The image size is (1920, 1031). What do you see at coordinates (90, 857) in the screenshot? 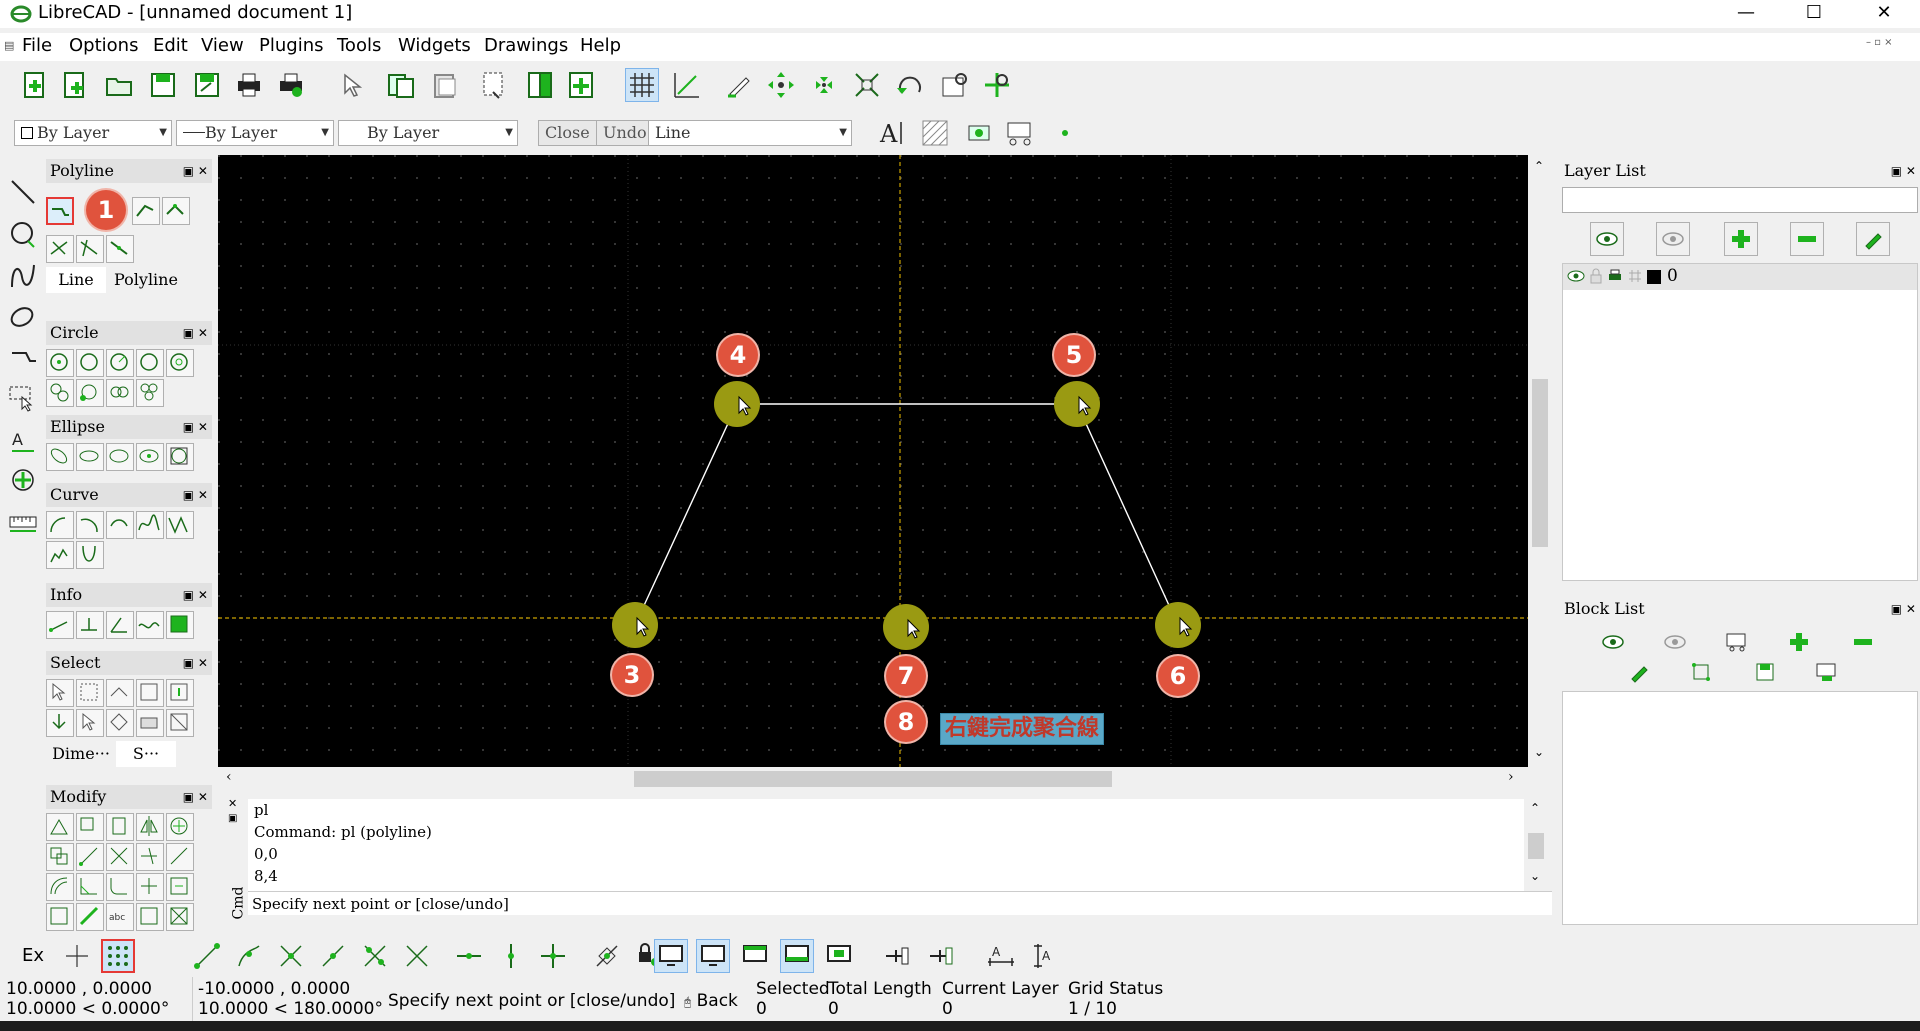
I see `stretch-icon` at bounding box center [90, 857].